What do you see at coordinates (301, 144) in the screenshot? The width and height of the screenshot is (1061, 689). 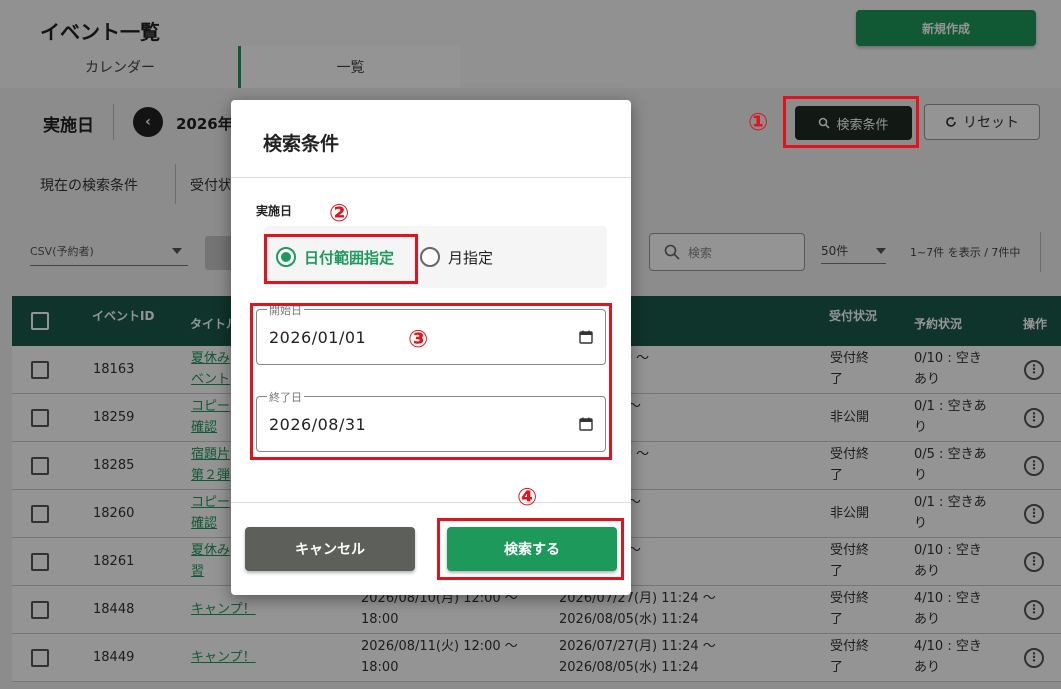 I see `dialog-title: 検索条件` at bounding box center [301, 144].